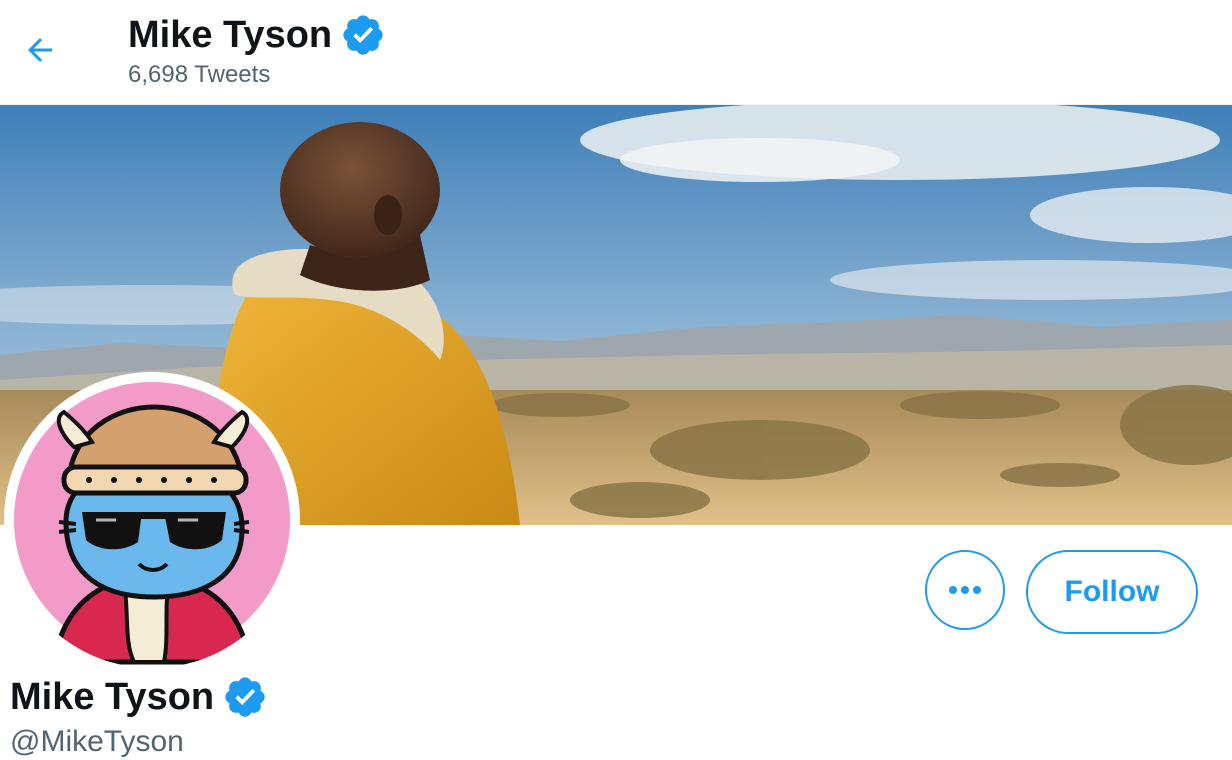 This screenshot has height=760, width=1232. I want to click on profile-header-bar: Mike Tyson 6,698 Tweets, so click(616, 52).